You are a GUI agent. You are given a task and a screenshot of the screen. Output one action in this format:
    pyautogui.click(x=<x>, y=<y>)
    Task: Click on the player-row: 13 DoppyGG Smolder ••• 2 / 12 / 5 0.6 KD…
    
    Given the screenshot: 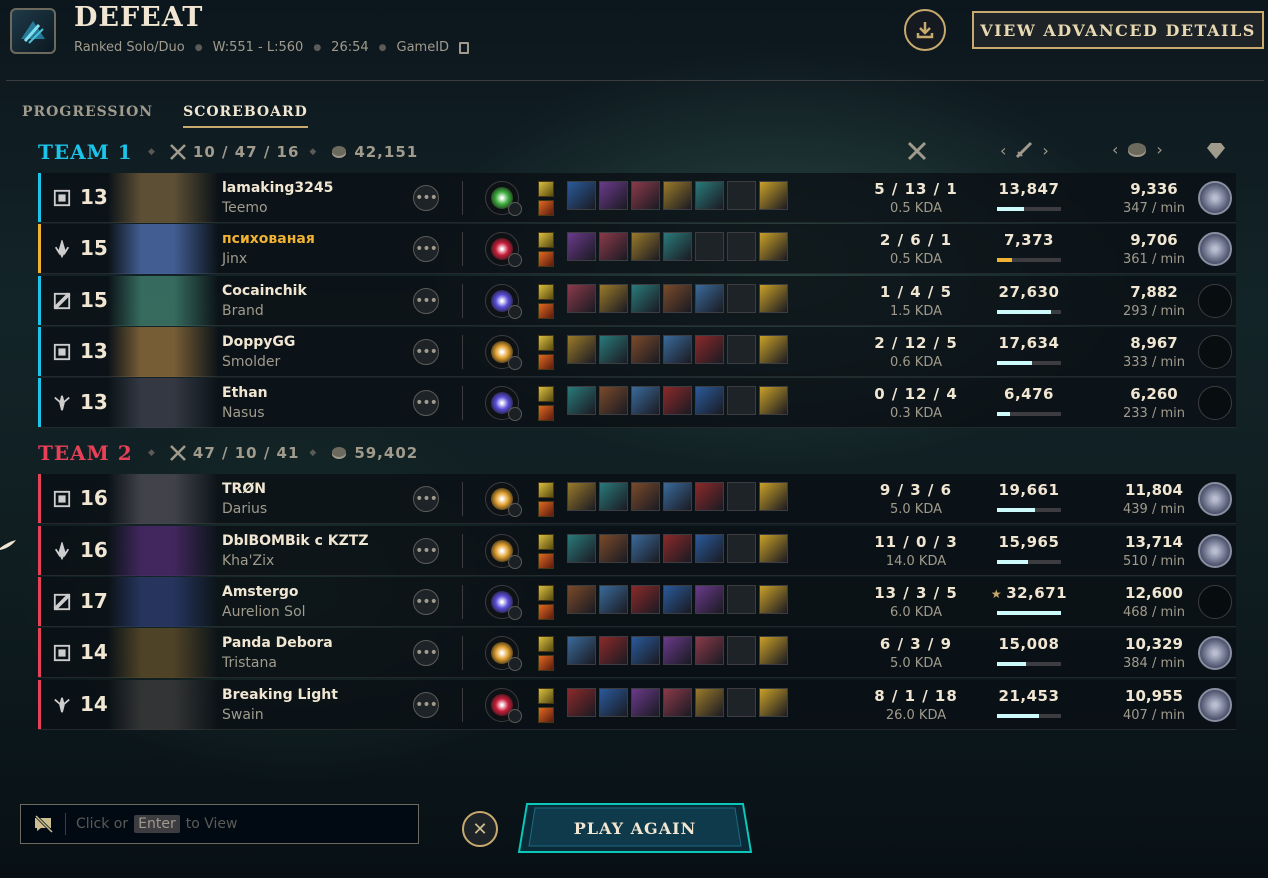 What is the action you would take?
    pyautogui.click(x=637, y=352)
    